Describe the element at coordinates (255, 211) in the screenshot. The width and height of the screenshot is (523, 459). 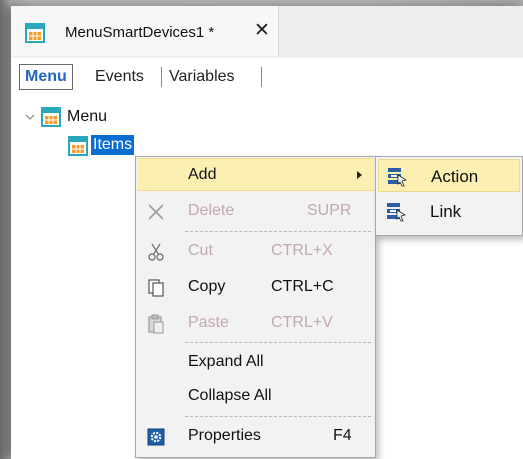
I see `menu-item-delete: Delete SUPR` at that location.